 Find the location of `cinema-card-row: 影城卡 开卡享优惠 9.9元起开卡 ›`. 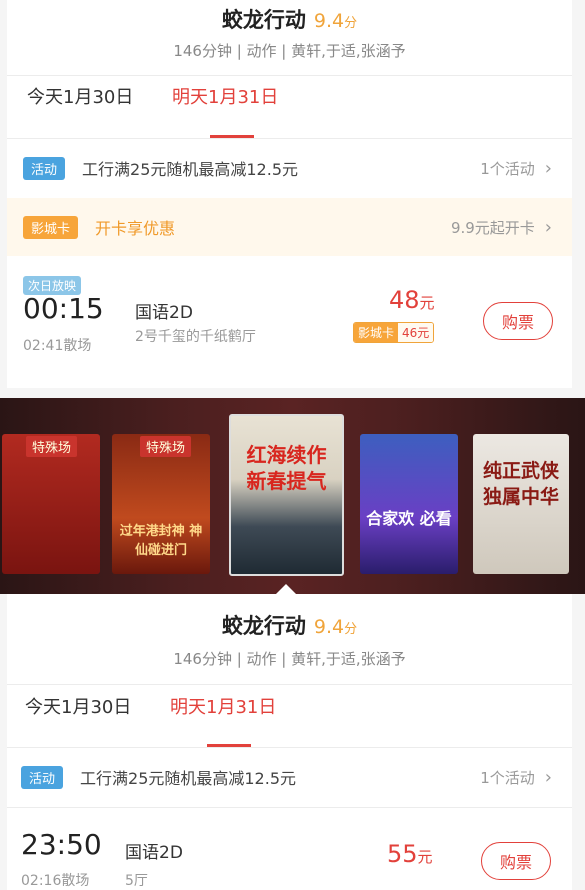

cinema-card-row: 影城卡 开卡享优惠 9.9元起开卡 › is located at coordinates (289, 227).